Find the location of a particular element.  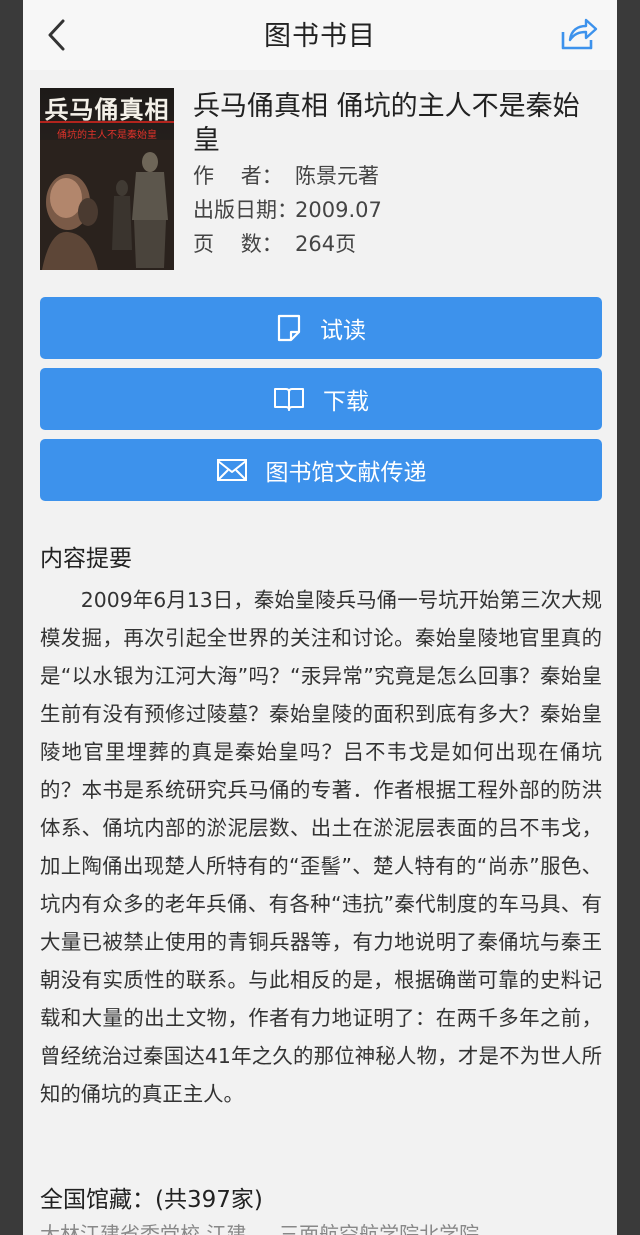

trial-read-button: 试读 is located at coordinates (321, 328).